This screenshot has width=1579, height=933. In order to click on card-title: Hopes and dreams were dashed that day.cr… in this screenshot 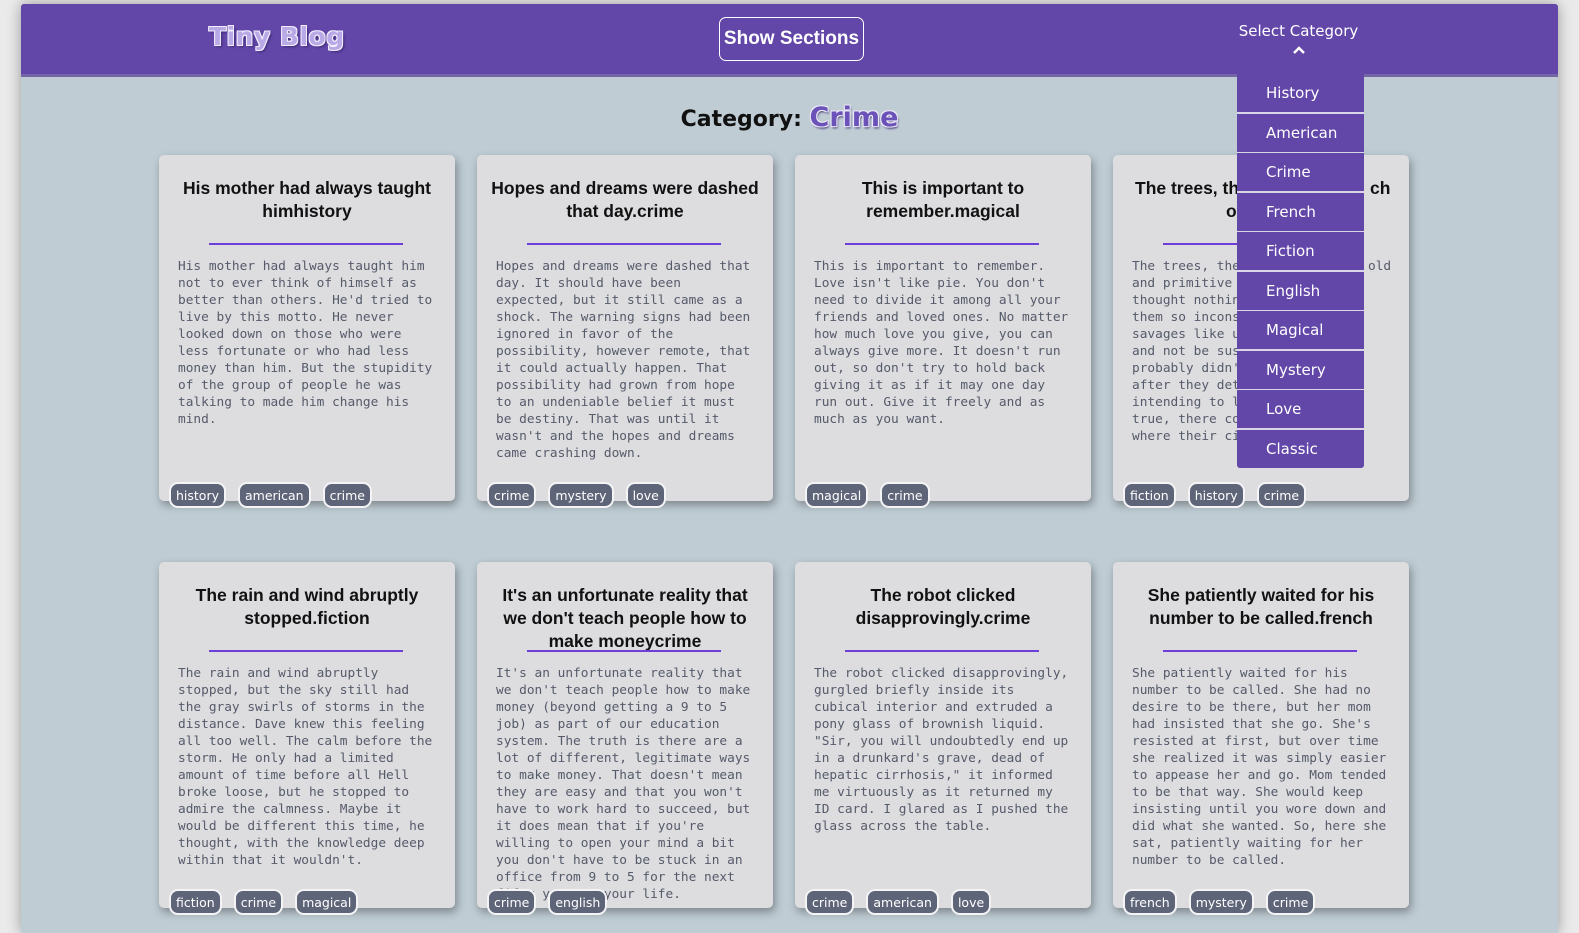, I will do `click(625, 199)`.